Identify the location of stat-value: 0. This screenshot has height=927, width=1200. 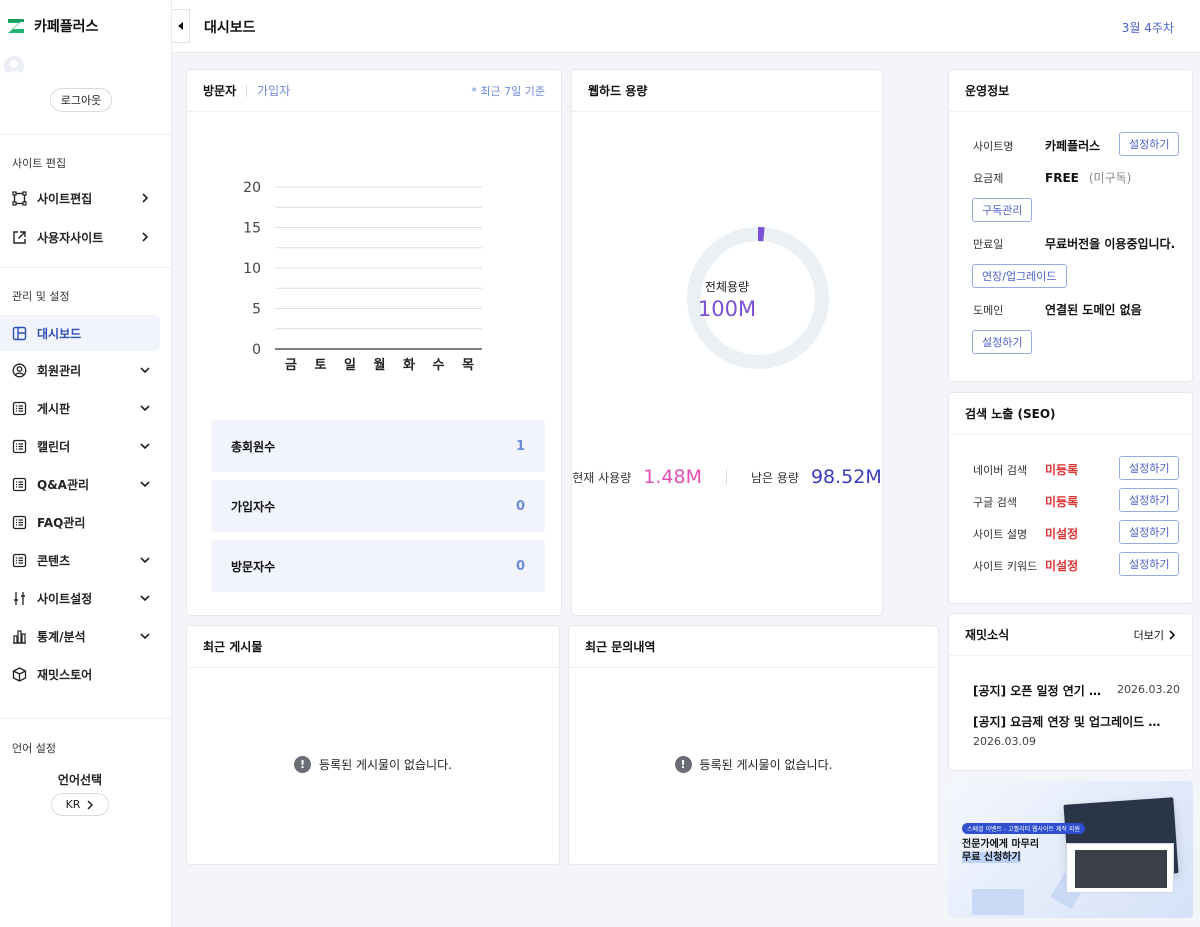
(520, 566).